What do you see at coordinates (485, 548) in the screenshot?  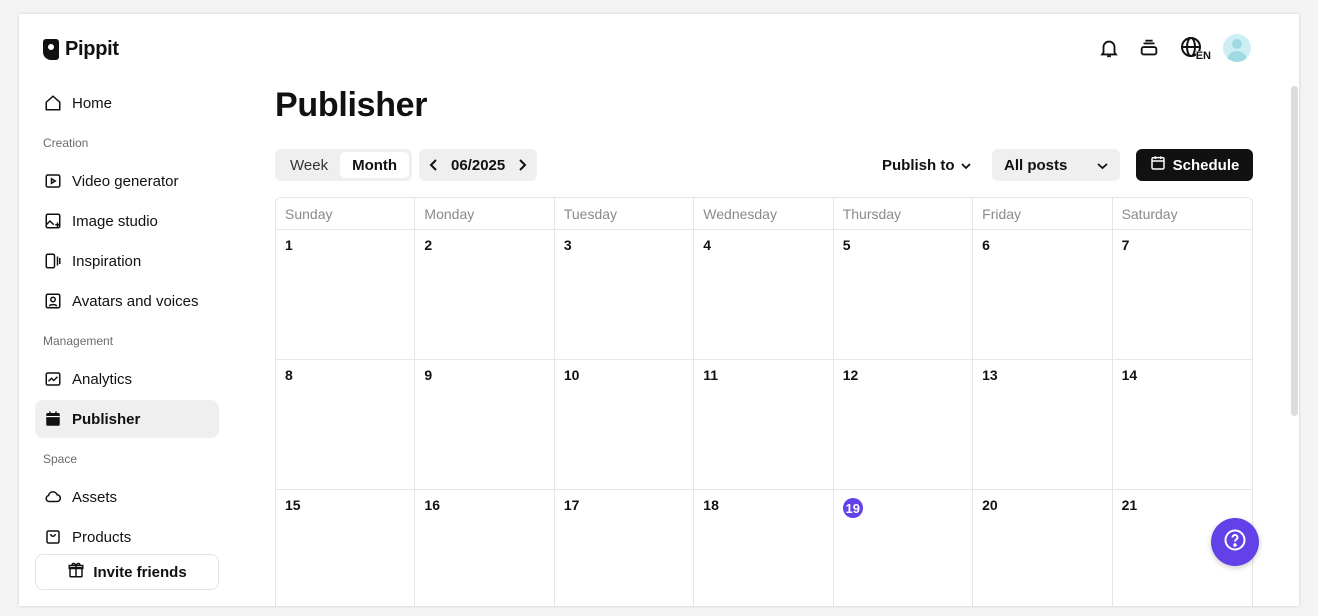 I see `calendar-day-cell: 16` at bounding box center [485, 548].